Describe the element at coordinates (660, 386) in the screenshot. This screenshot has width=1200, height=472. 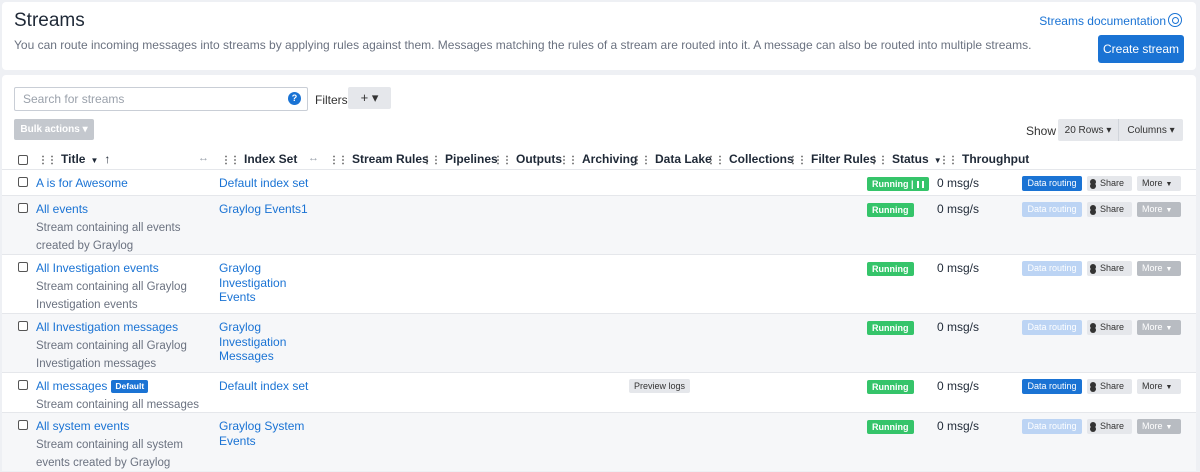
I see `preview-logs-button: Preview logs` at that location.